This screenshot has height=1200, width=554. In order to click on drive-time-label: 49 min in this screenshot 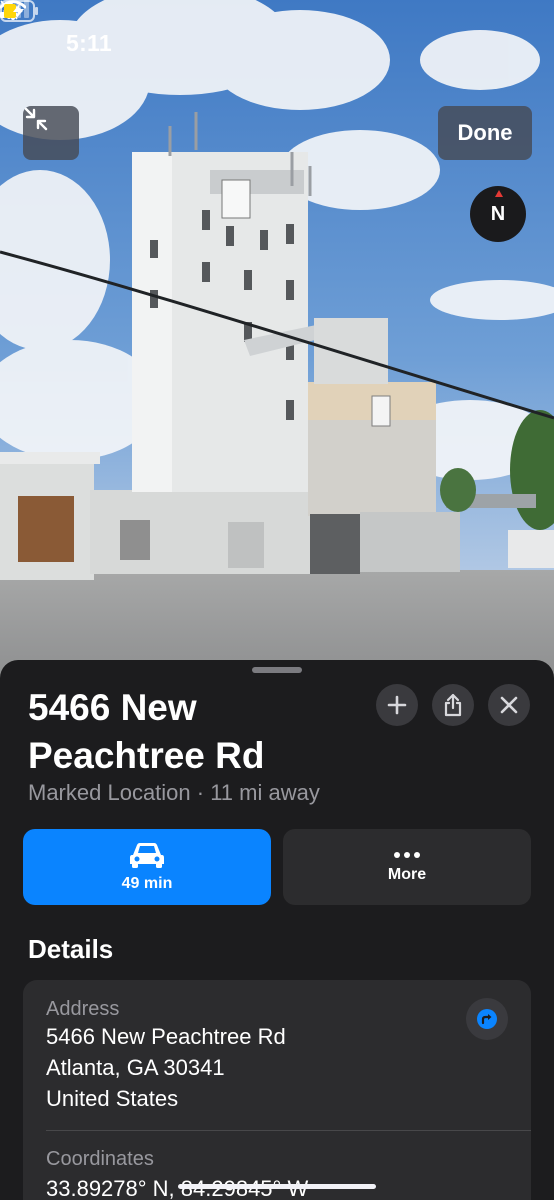, I will do `click(147, 883)`.